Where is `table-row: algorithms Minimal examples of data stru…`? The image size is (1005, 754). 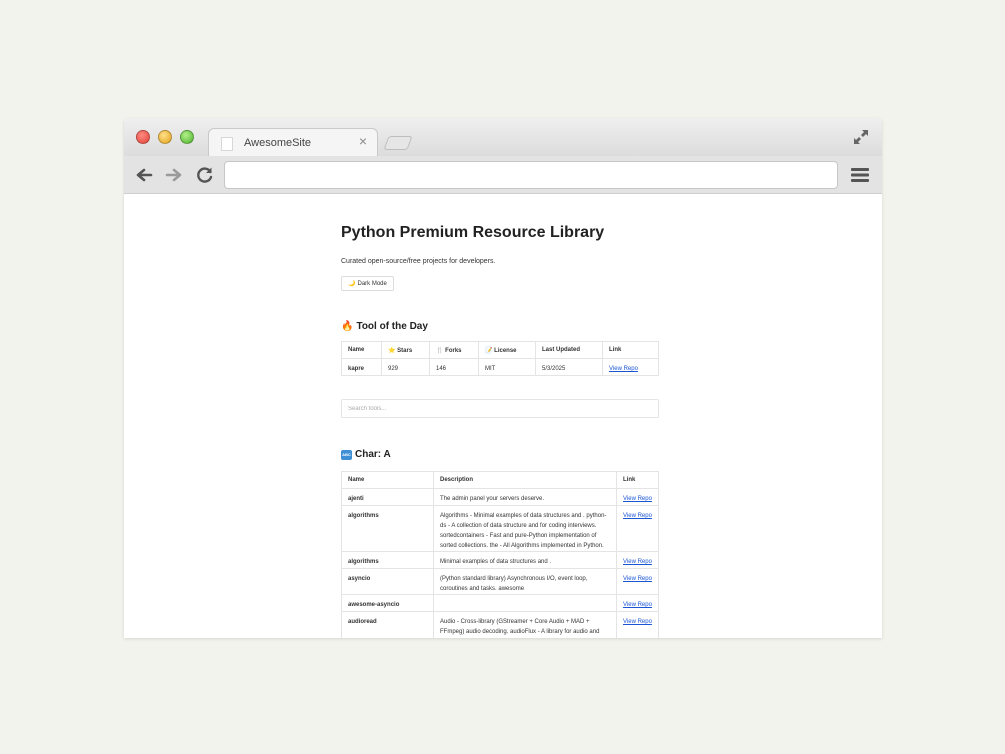
table-row: algorithms Minimal examples of data stru… is located at coordinates (500, 560).